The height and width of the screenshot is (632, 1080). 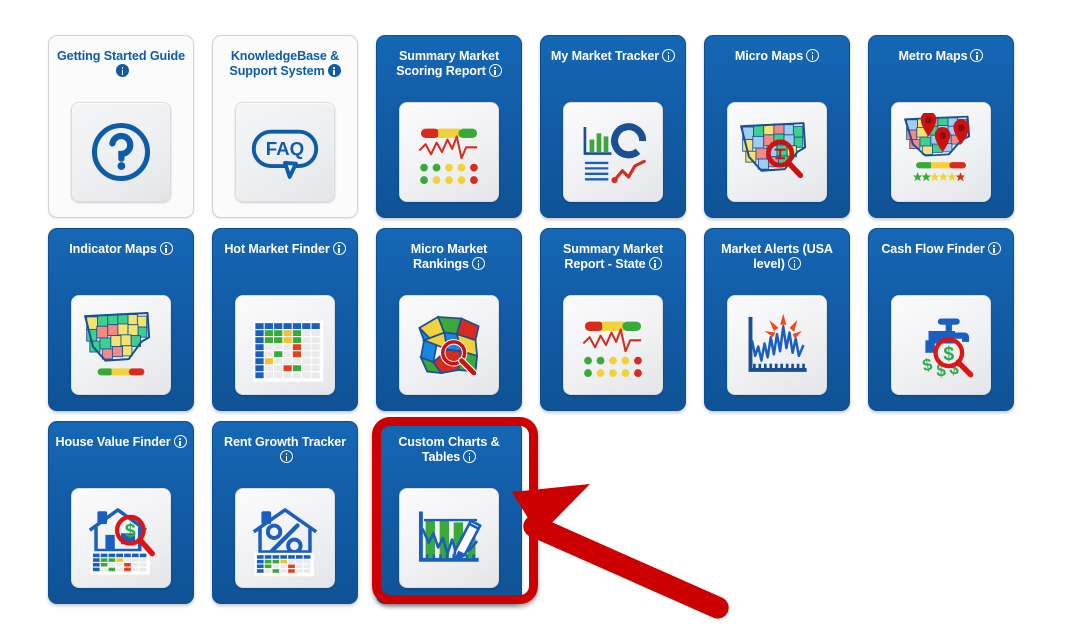 I want to click on tool-tile-label: Summary Market Report - State, so click(x=613, y=258).